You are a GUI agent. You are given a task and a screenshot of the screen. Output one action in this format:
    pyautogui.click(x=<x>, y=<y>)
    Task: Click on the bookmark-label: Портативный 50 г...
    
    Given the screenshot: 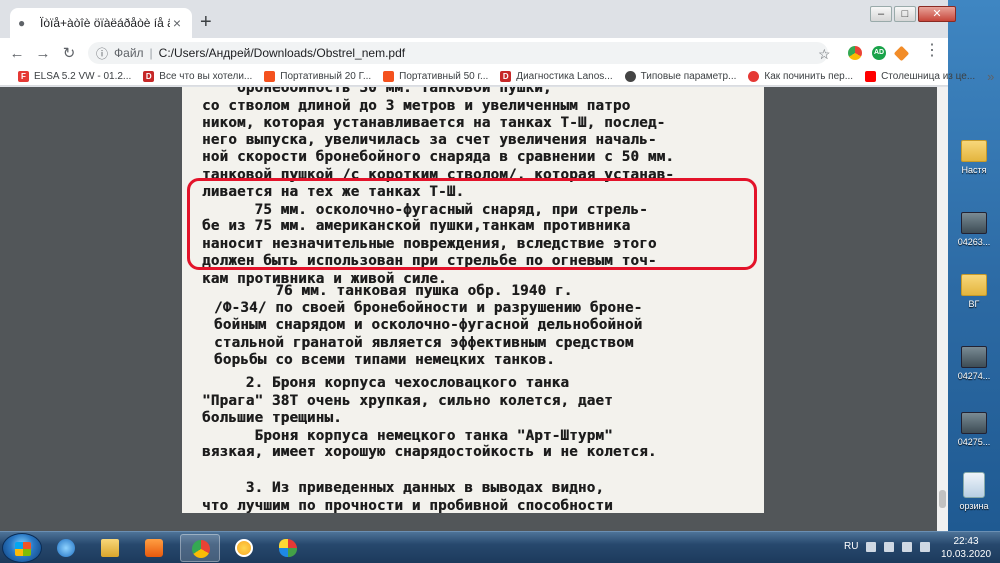 What is the action you would take?
    pyautogui.click(x=444, y=76)
    